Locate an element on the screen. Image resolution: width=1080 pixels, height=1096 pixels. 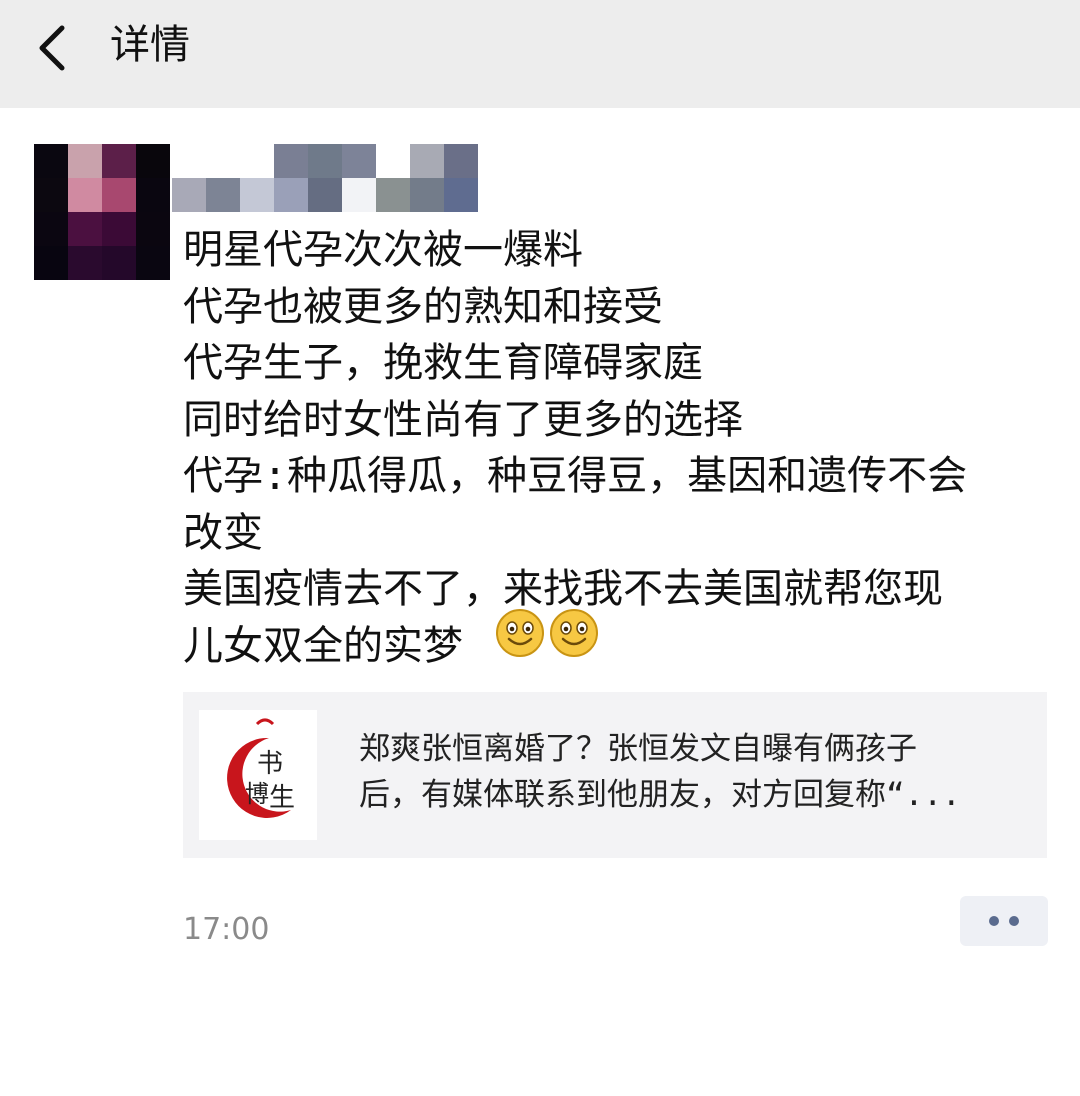
top-nav-bar: 详情 is located at coordinates (540, 54).